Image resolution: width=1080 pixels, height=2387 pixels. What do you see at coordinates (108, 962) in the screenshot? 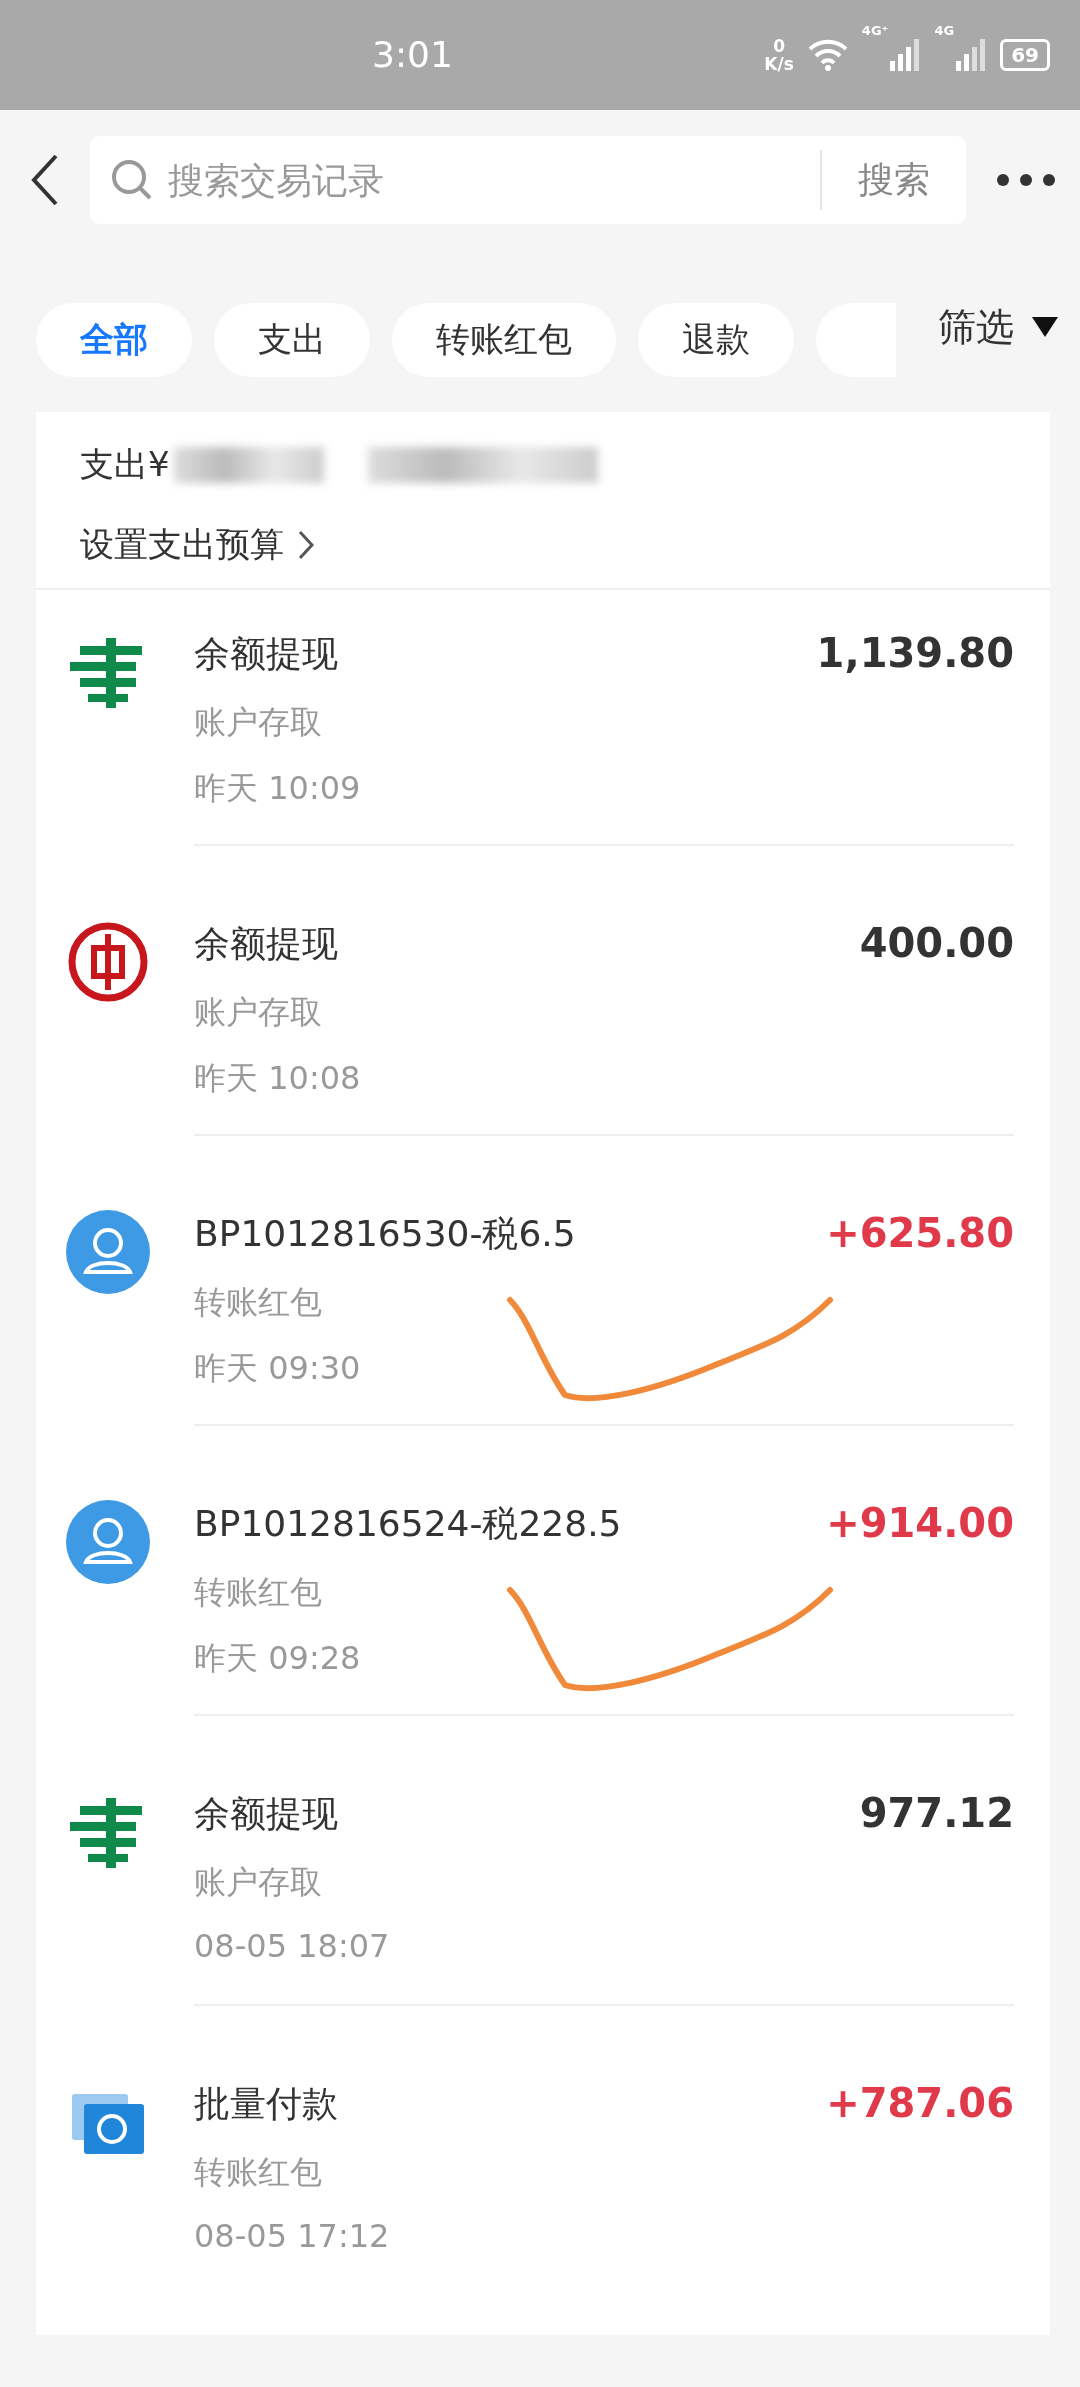
I see `bank-logo-icon` at bounding box center [108, 962].